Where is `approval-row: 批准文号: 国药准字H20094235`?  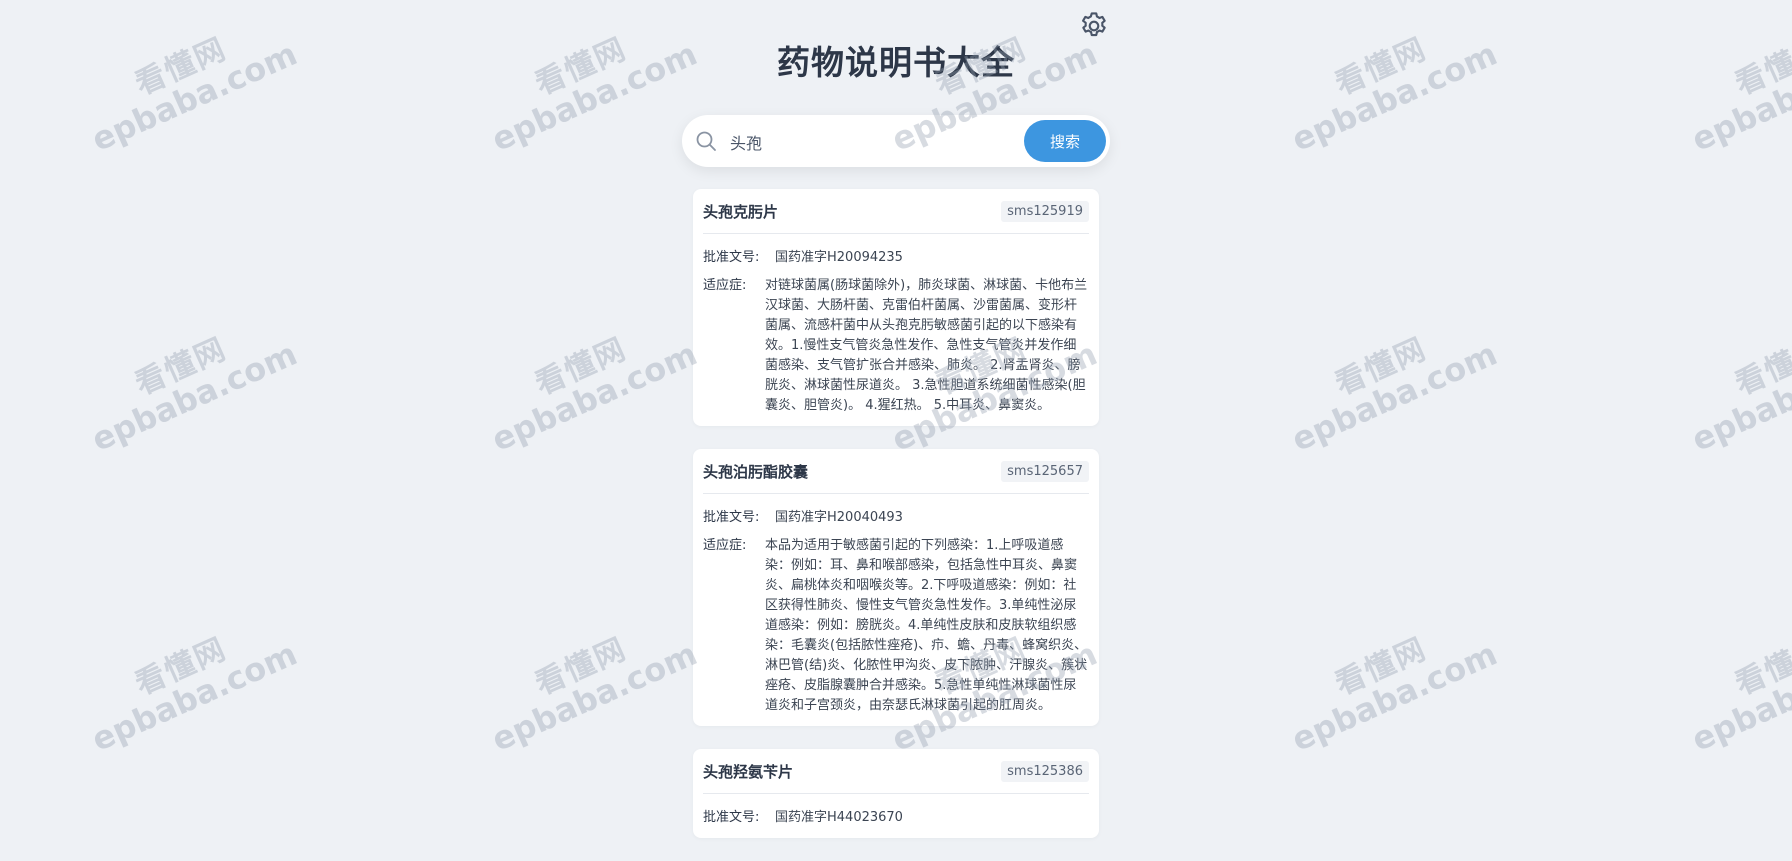
approval-row: 批准文号: 国药准字H20094235 is located at coordinates (896, 258).